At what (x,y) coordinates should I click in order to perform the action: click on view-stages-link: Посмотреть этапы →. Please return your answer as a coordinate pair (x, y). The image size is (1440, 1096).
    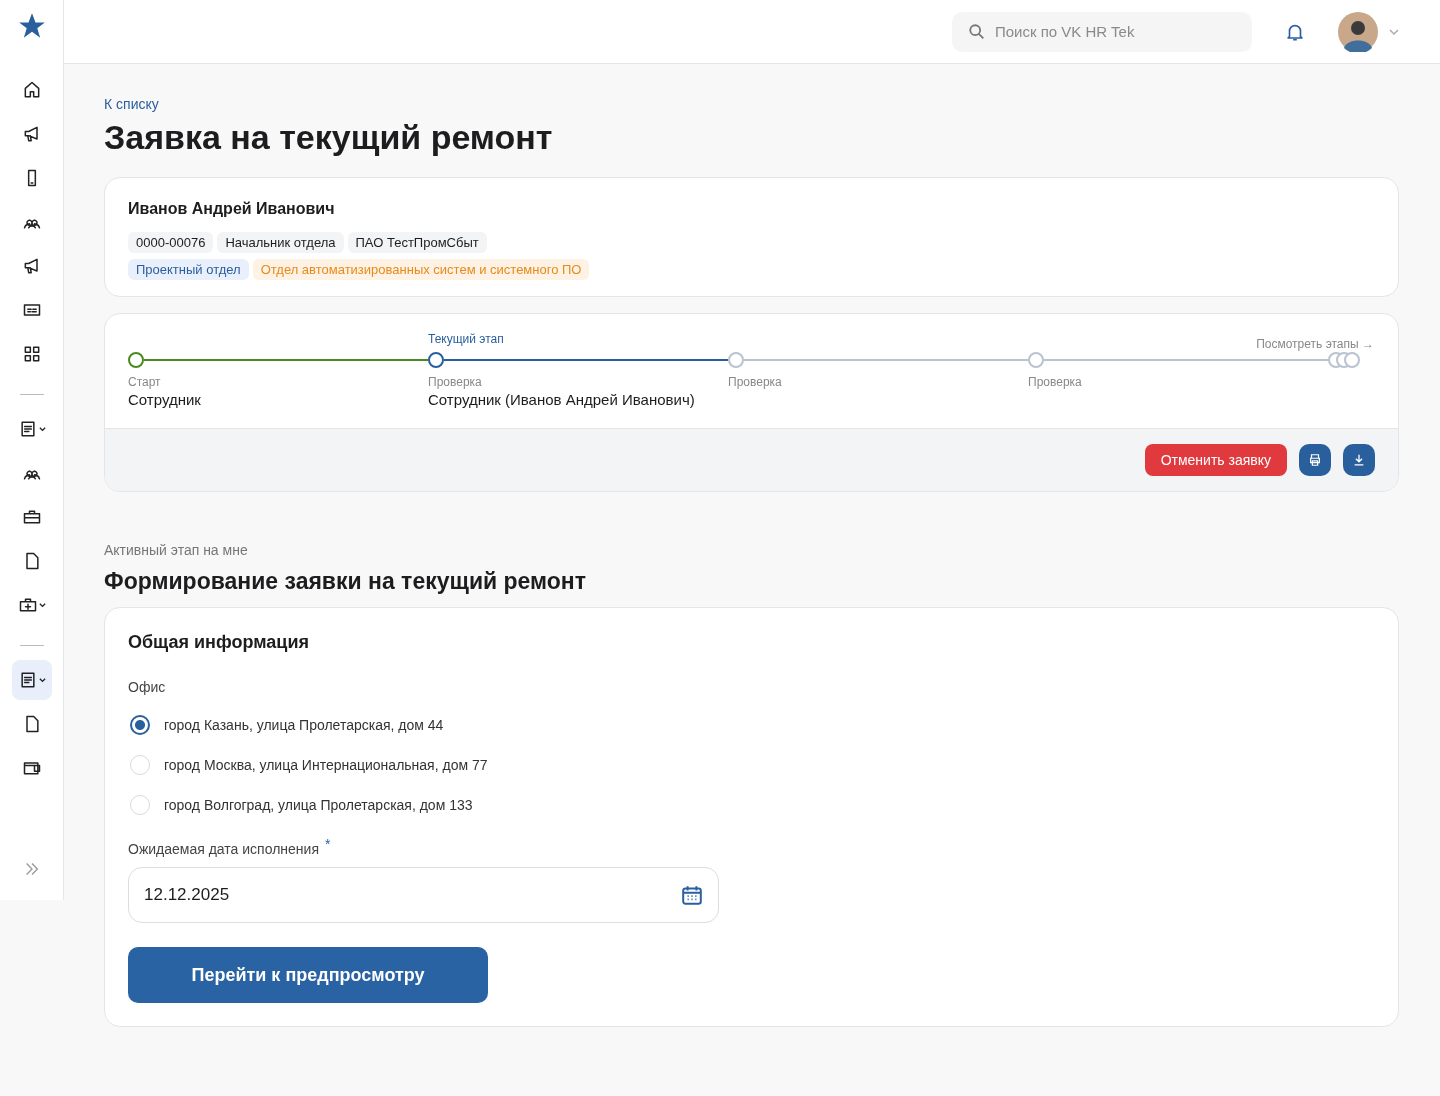
    Looking at the image, I should click on (1315, 344).